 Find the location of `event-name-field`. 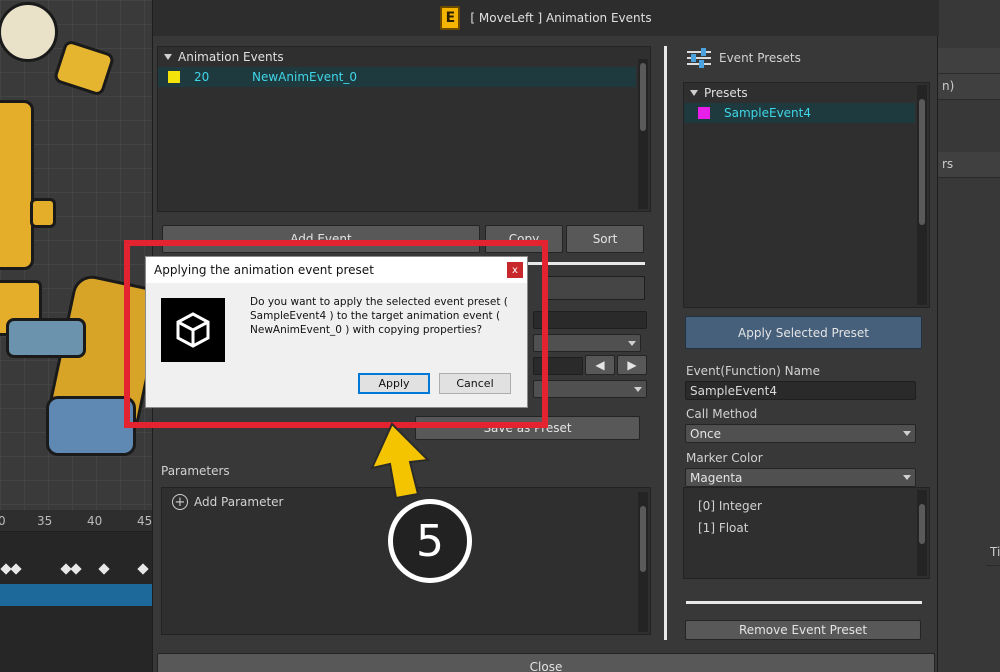

event-name-field is located at coordinates (590, 320).